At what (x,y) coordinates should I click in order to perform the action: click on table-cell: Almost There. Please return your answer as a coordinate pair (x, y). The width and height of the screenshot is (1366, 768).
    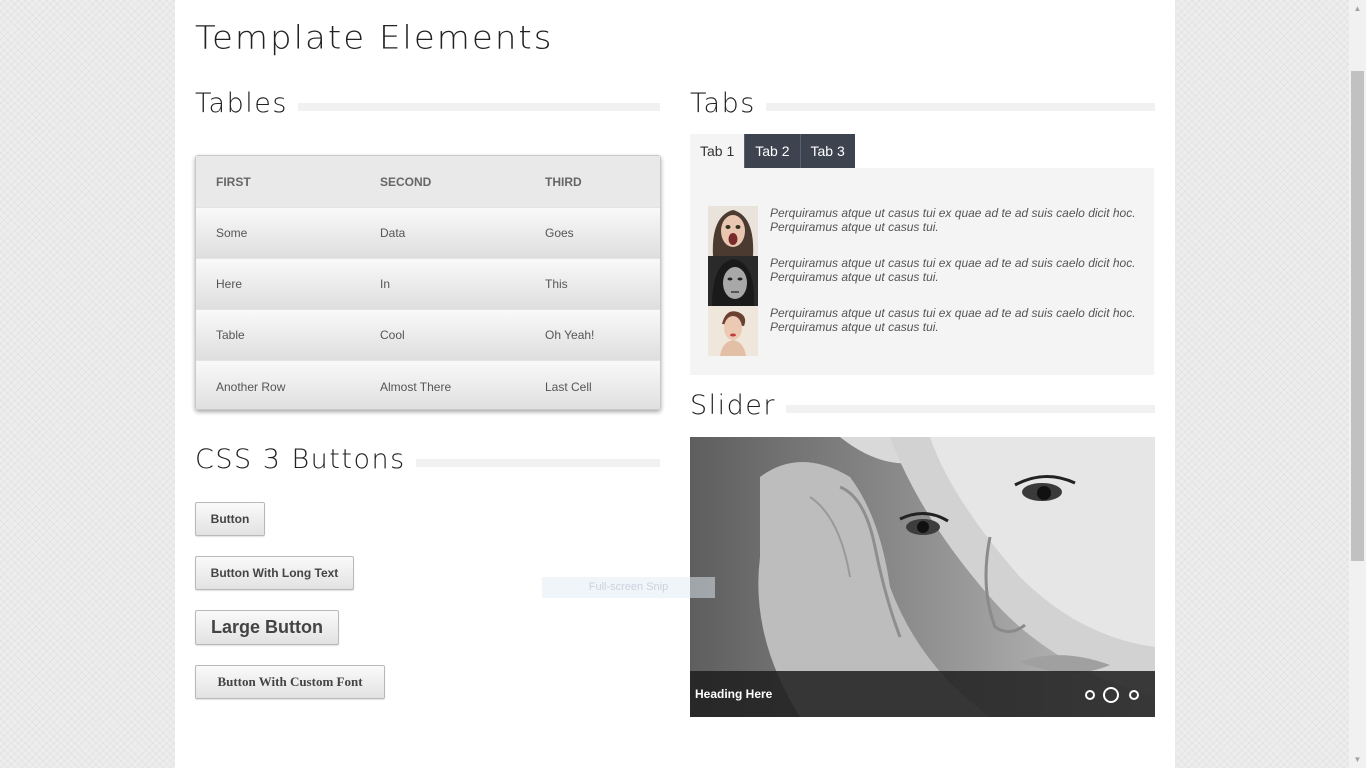
    Looking at the image, I should click on (416, 386).